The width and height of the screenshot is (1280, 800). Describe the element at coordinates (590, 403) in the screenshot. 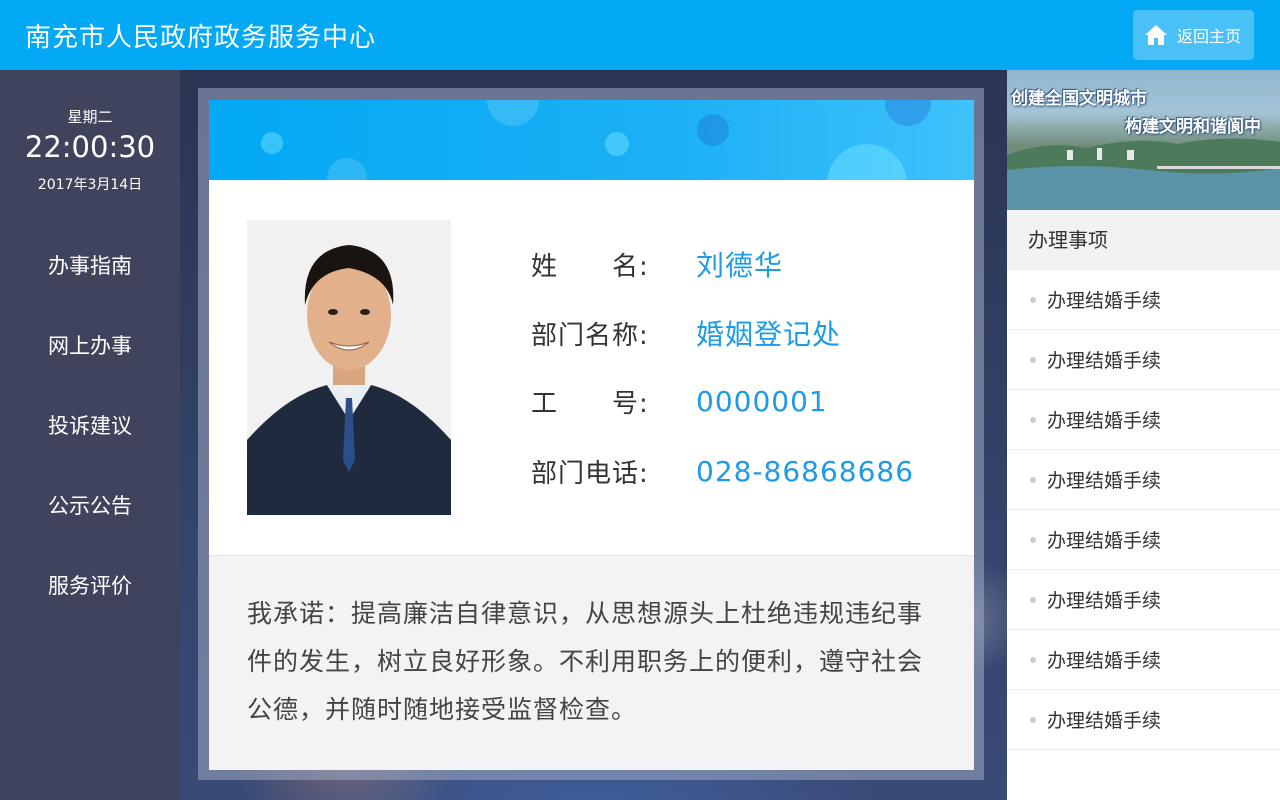

I see `id-label: 工 号:` at that location.